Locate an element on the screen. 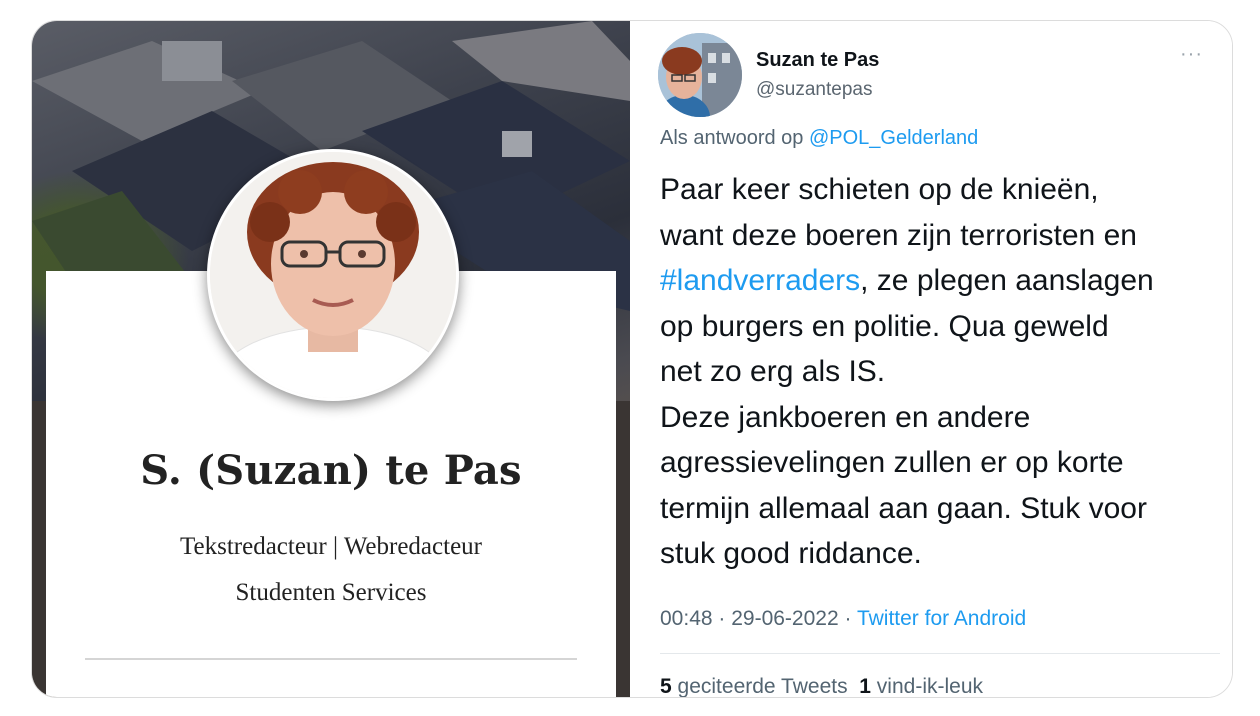  tweet-time-date: 00:48 · 29-06-2022 · is located at coordinates (755, 618).